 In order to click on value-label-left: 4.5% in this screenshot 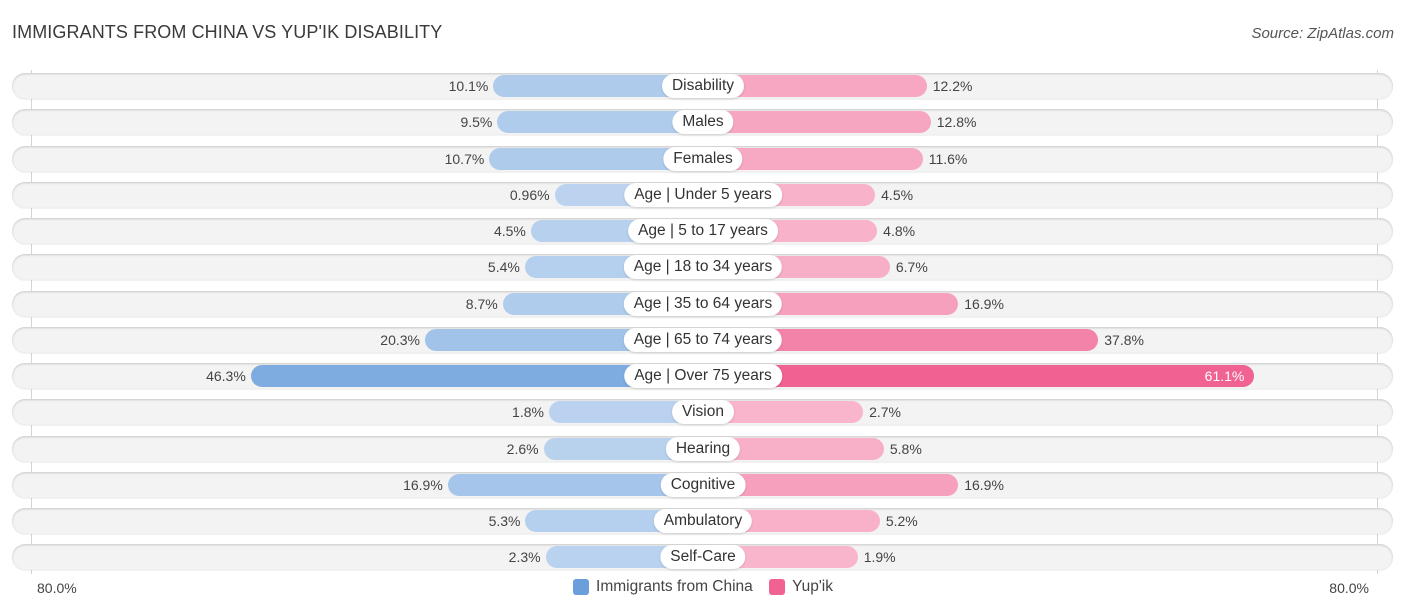, I will do `click(509, 231)`.